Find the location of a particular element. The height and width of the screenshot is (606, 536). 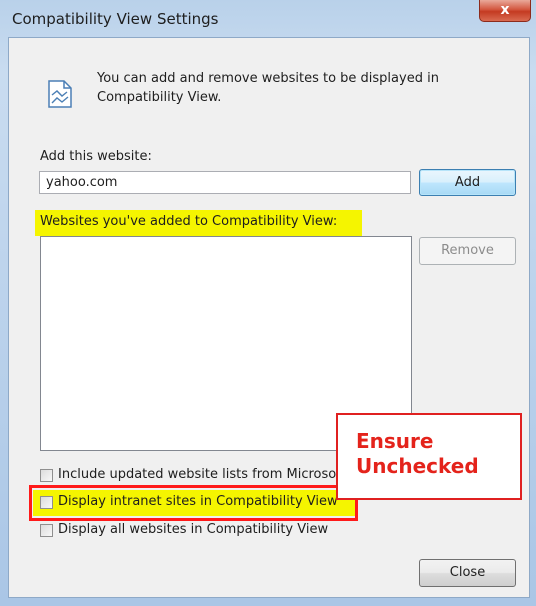

include-updated-lists-checkbox is located at coordinates (46, 475).